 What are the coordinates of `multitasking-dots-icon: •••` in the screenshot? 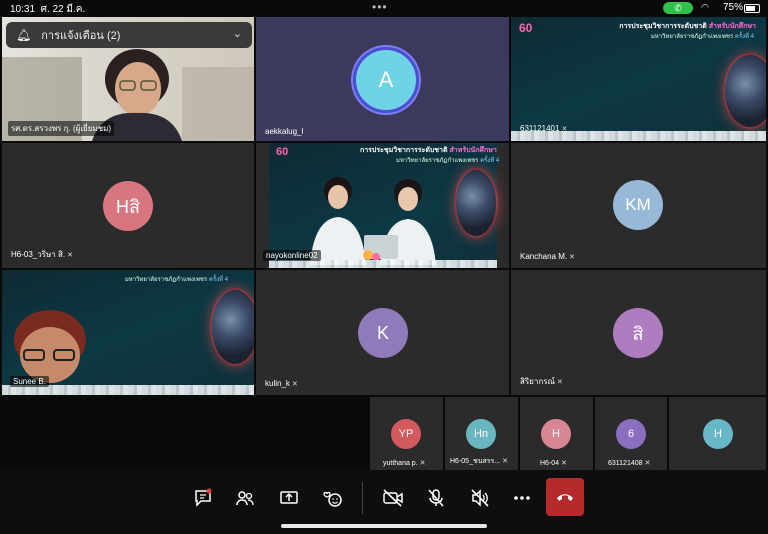 It's located at (380, 7).